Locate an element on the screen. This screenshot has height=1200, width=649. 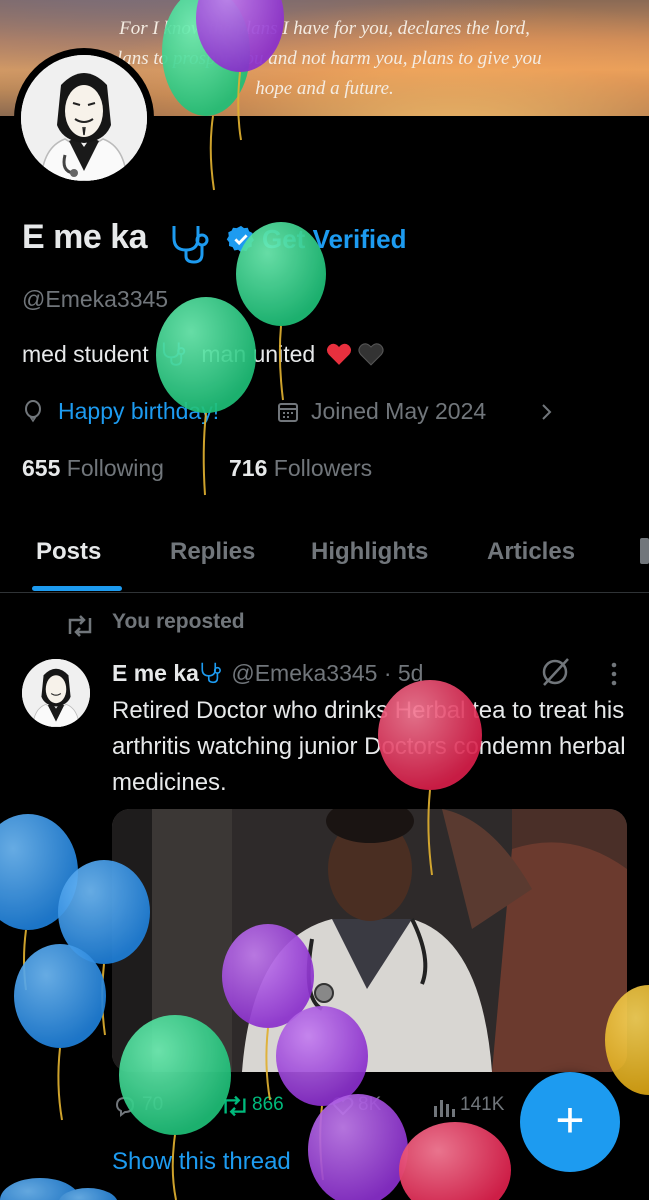
plus-icon: + is located at coordinates (570, 1120).